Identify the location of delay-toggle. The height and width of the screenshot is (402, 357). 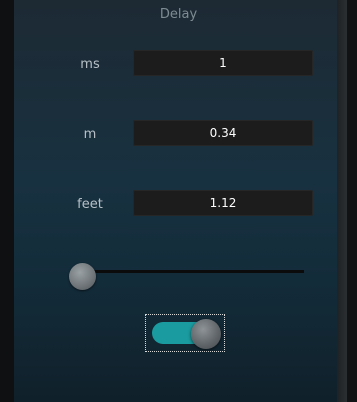
(185, 333).